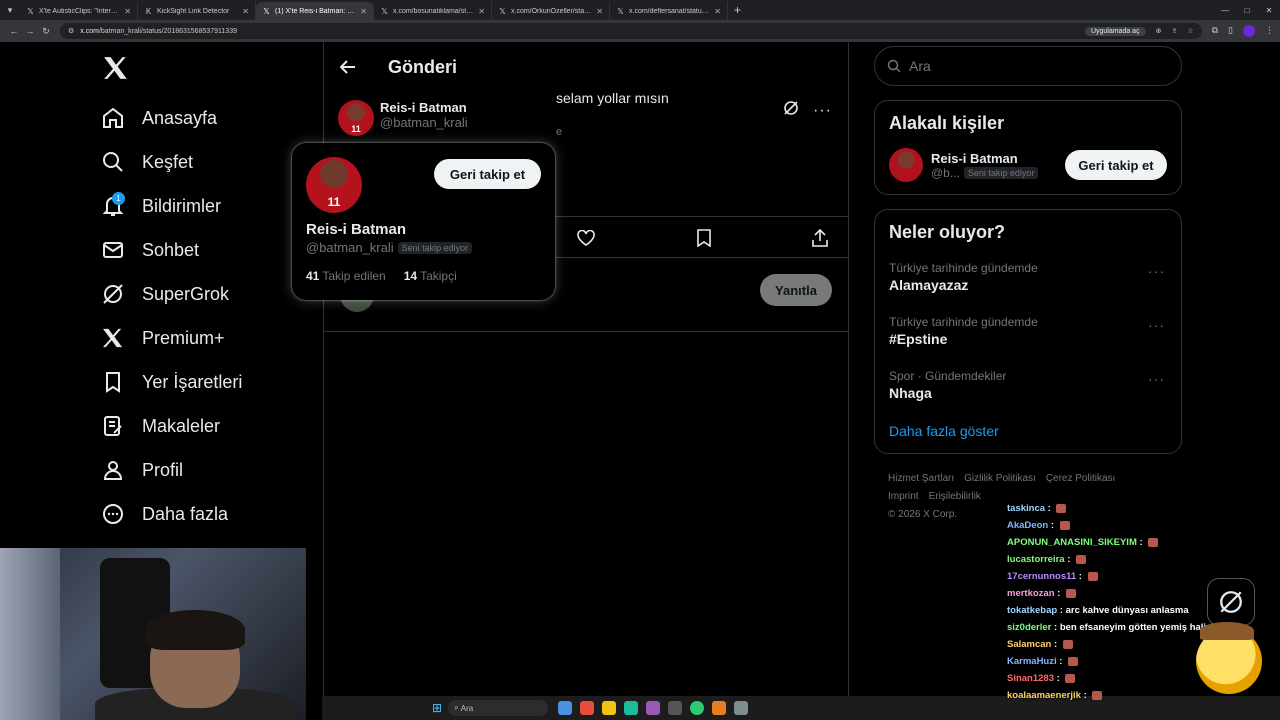 The width and height of the screenshot is (1280, 720). Describe the element at coordinates (423, 229) in the screenshot. I see `hover-card-name: Reis-i Batman` at that location.